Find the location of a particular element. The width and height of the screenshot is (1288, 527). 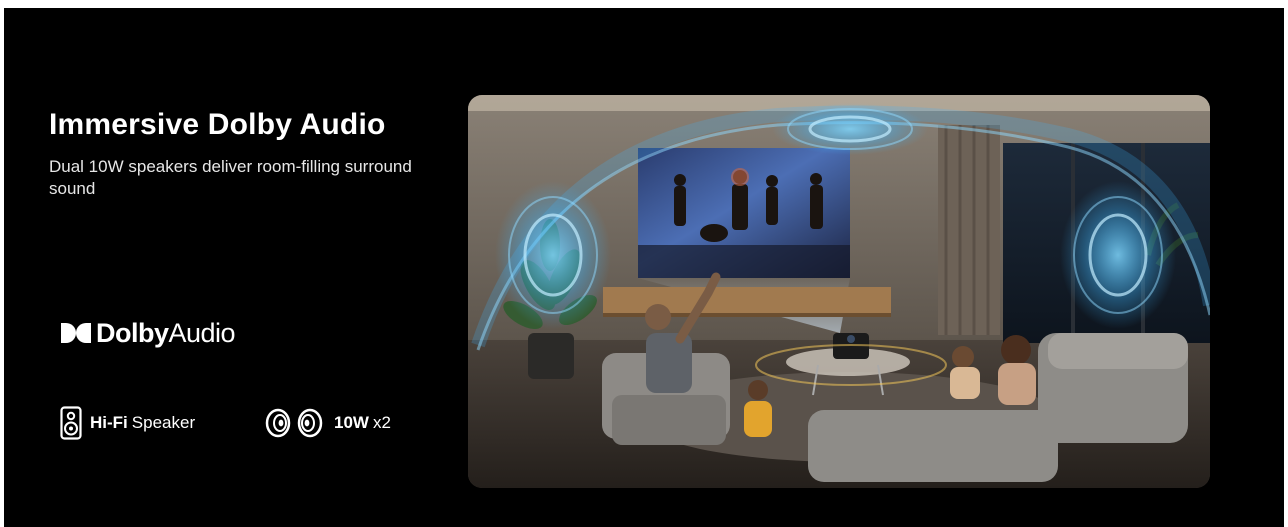

woman is located at coordinates (1016, 350).